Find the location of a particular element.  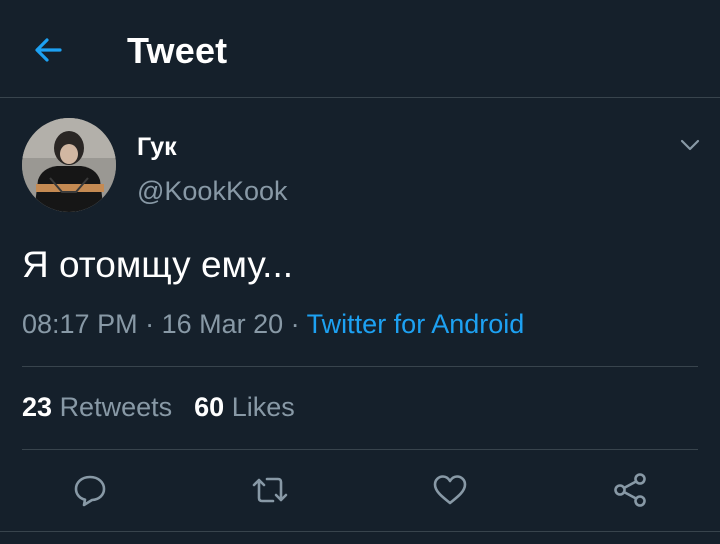

tweet-date: 16 Mar 20 is located at coordinates (222, 324).